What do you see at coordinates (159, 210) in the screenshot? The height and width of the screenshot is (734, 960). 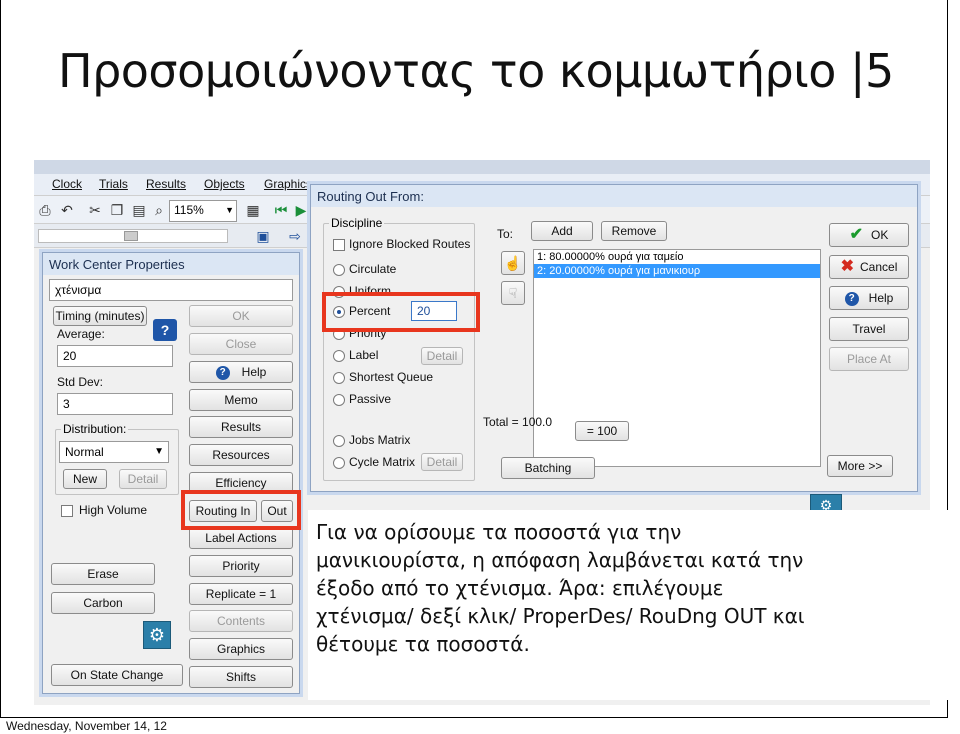 I see `zoom-icon: ⌕` at bounding box center [159, 210].